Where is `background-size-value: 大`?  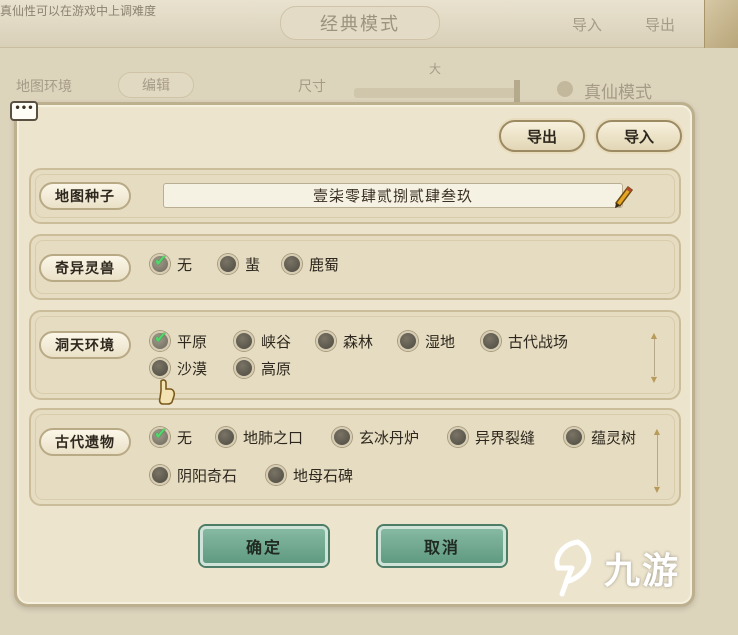 background-size-value: 大 is located at coordinates (435, 69).